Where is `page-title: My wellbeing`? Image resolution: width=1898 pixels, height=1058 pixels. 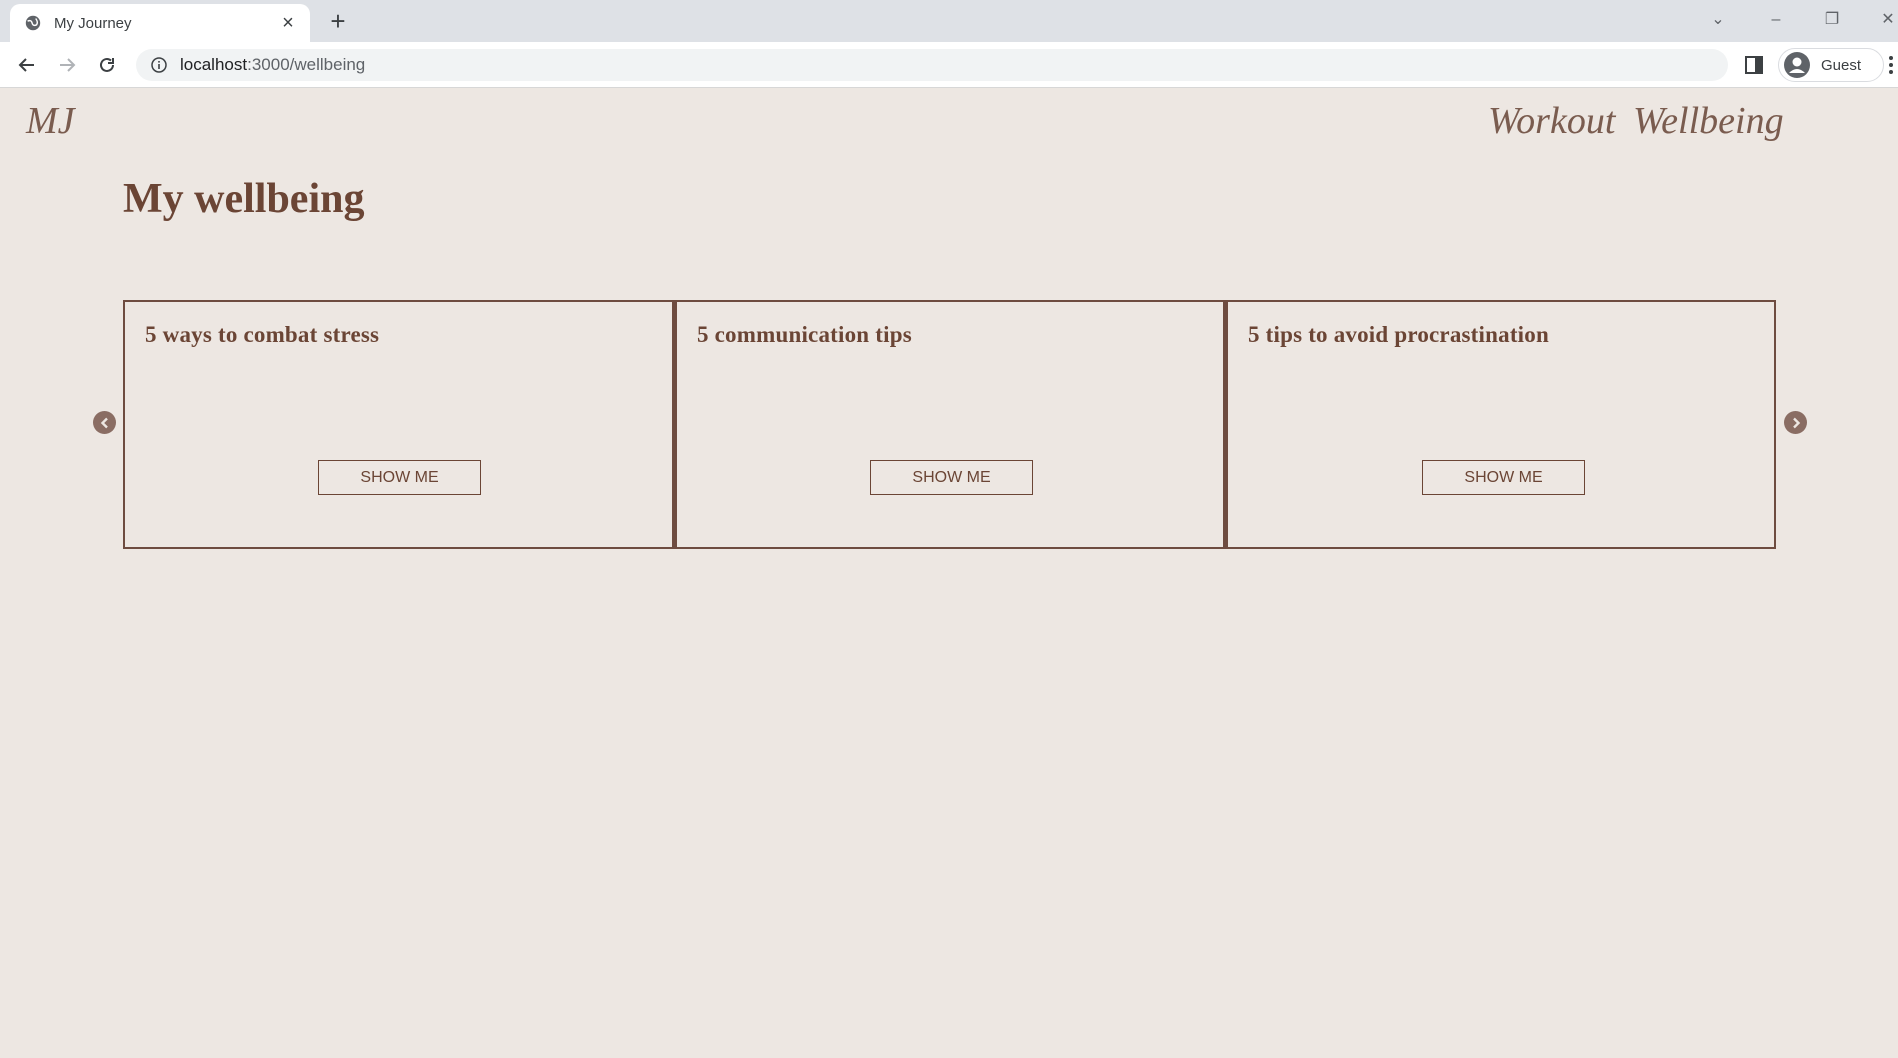
page-title: My wellbeing is located at coordinates (244, 199).